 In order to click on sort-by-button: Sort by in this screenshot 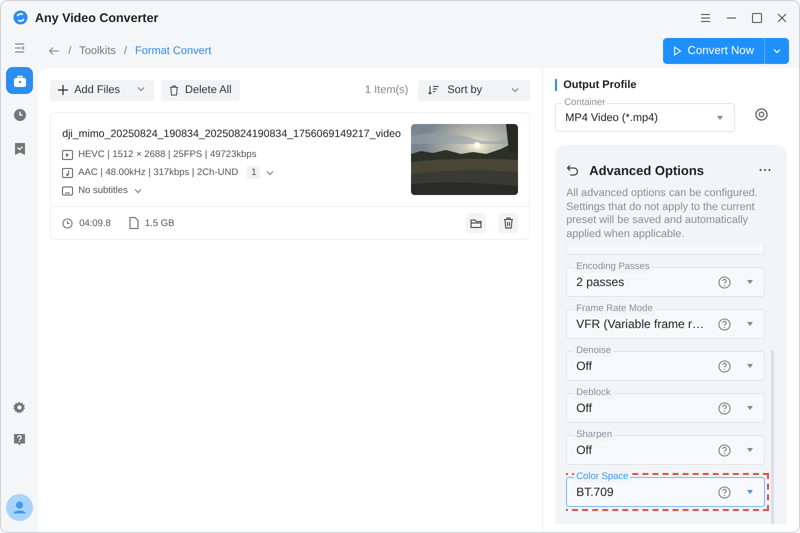, I will do `click(474, 90)`.